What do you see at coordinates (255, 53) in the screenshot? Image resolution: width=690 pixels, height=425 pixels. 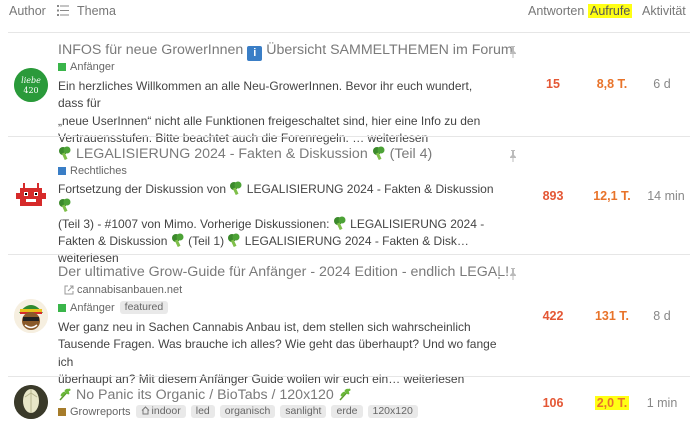 I see `info-icon: i` at bounding box center [255, 53].